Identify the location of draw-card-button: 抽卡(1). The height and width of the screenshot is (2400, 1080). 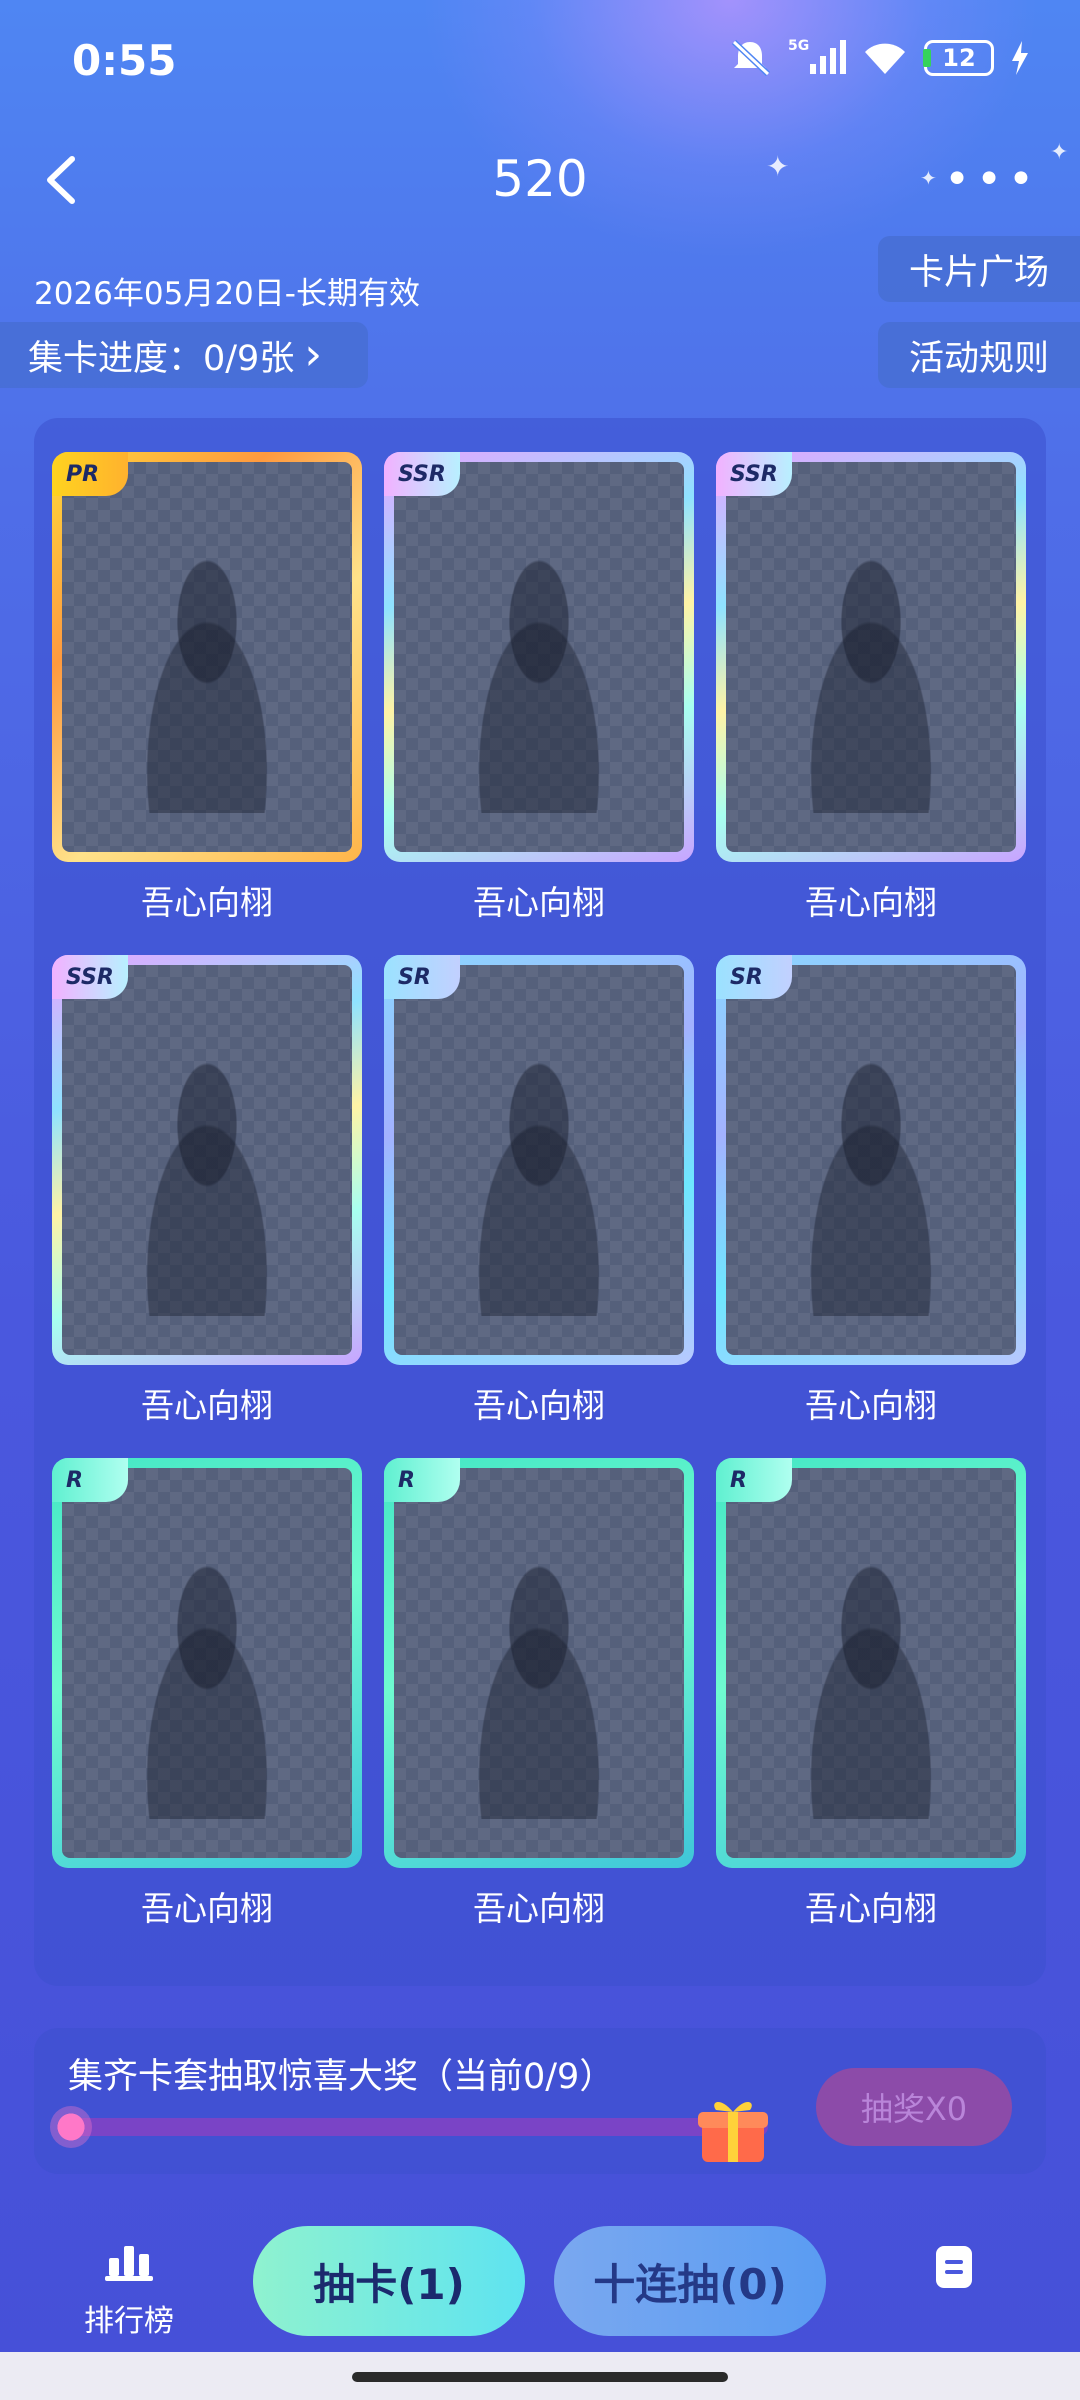
(389, 2281).